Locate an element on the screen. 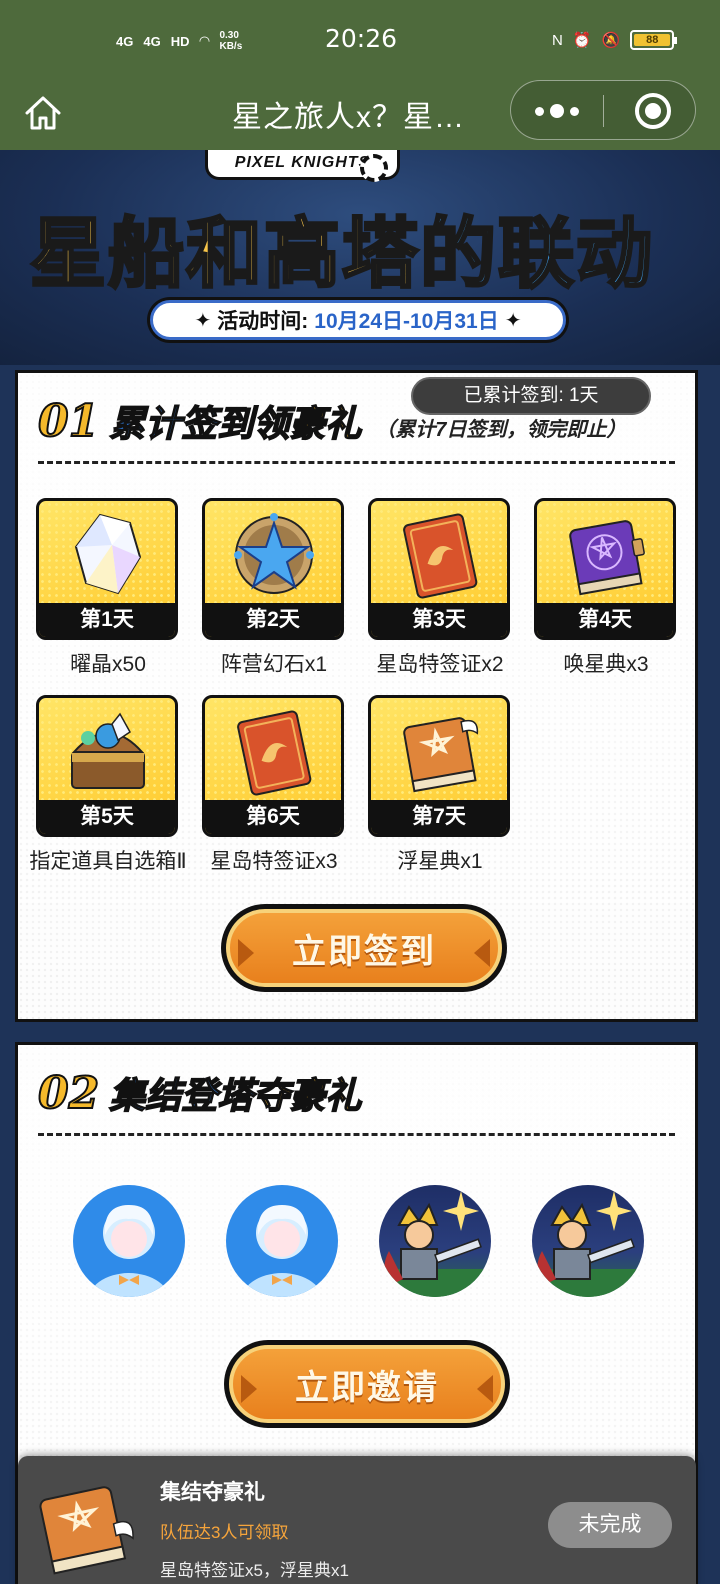 The width and height of the screenshot is (720, 1584). hd-badge: HD is located at coordinates (180, 41).